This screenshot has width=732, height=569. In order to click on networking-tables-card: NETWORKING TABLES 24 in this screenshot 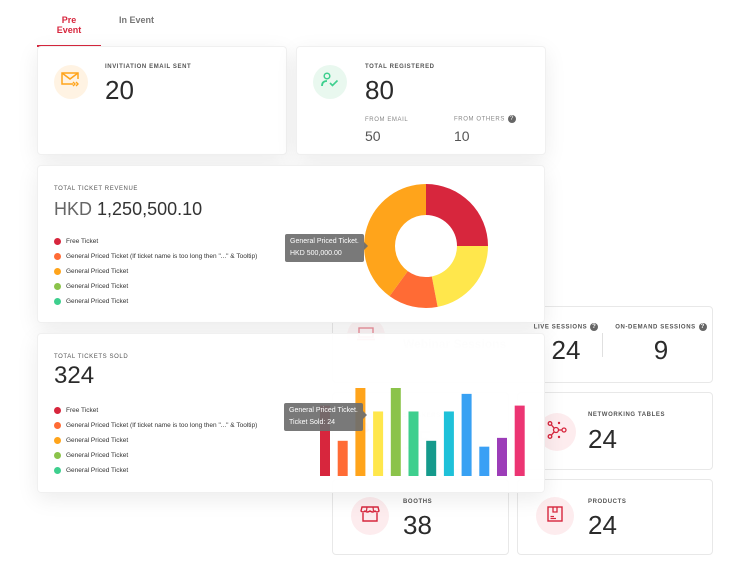, I will do `click(615, 431)`.